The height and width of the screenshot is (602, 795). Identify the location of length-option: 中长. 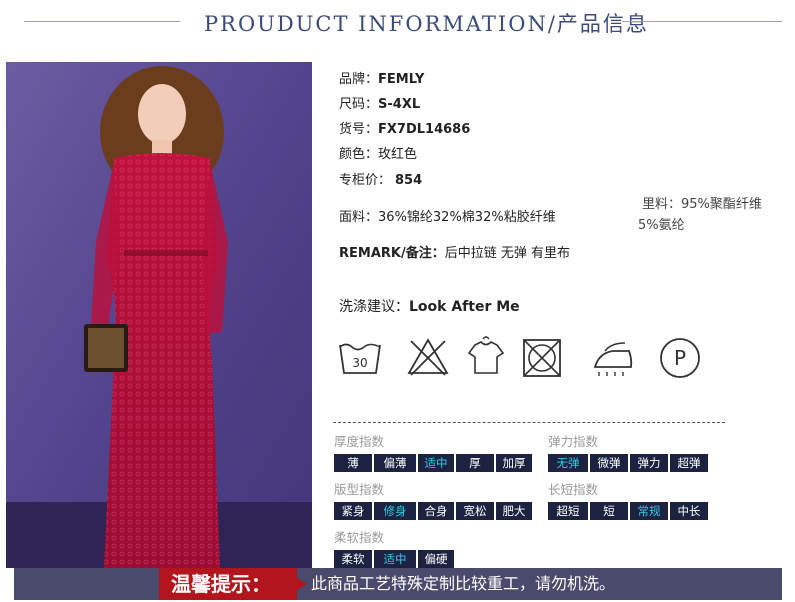
(689, 511).